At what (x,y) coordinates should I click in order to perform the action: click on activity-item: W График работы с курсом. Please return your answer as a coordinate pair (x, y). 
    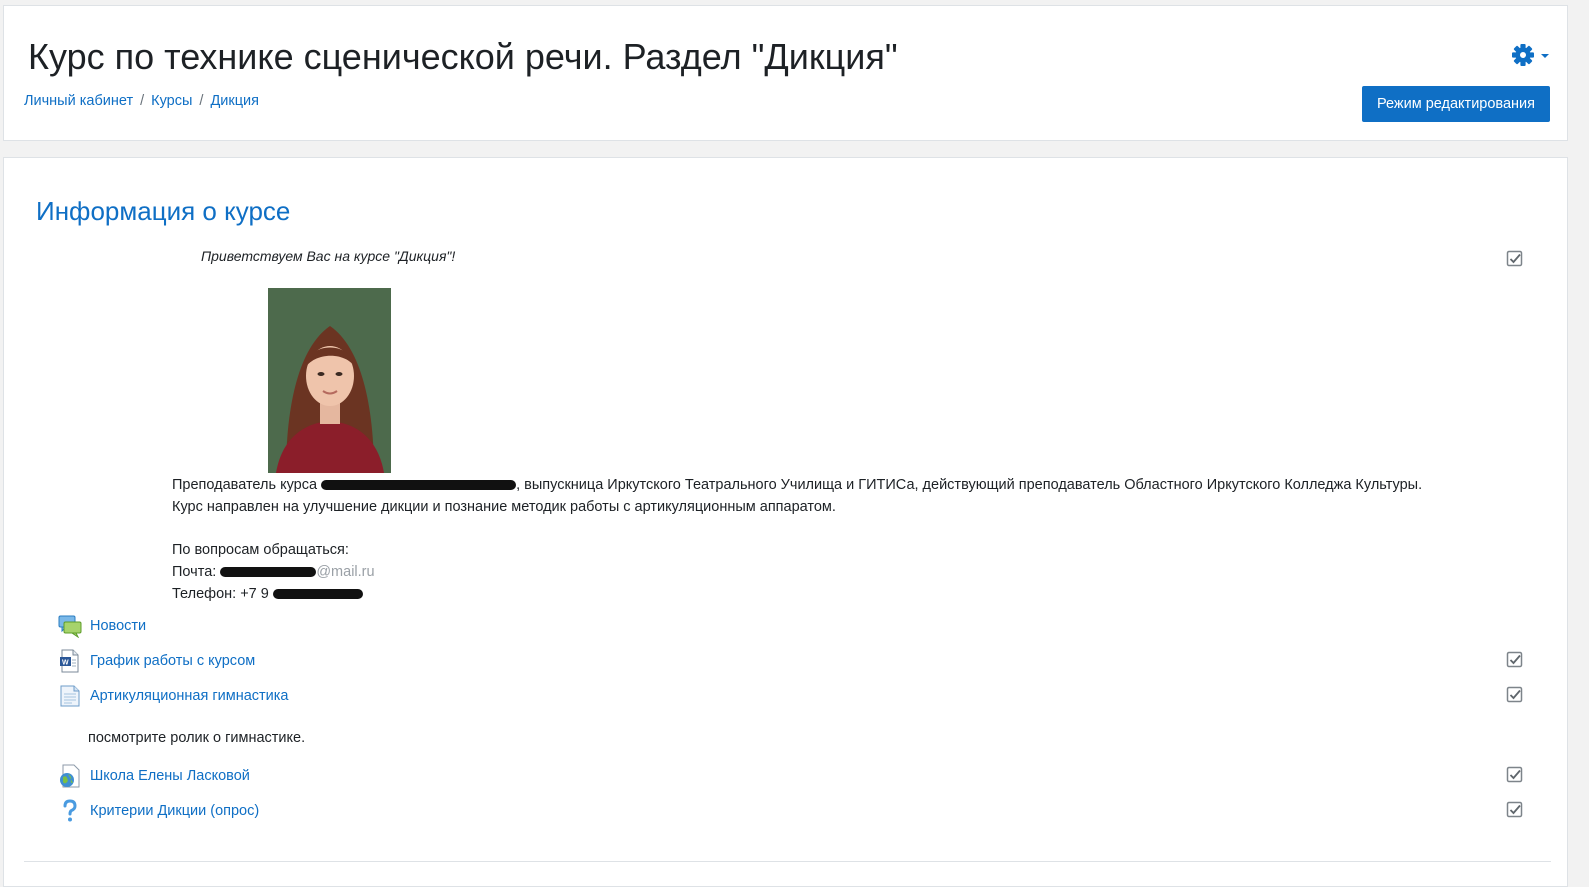
    Looking at the image, I should click on (156, 661).